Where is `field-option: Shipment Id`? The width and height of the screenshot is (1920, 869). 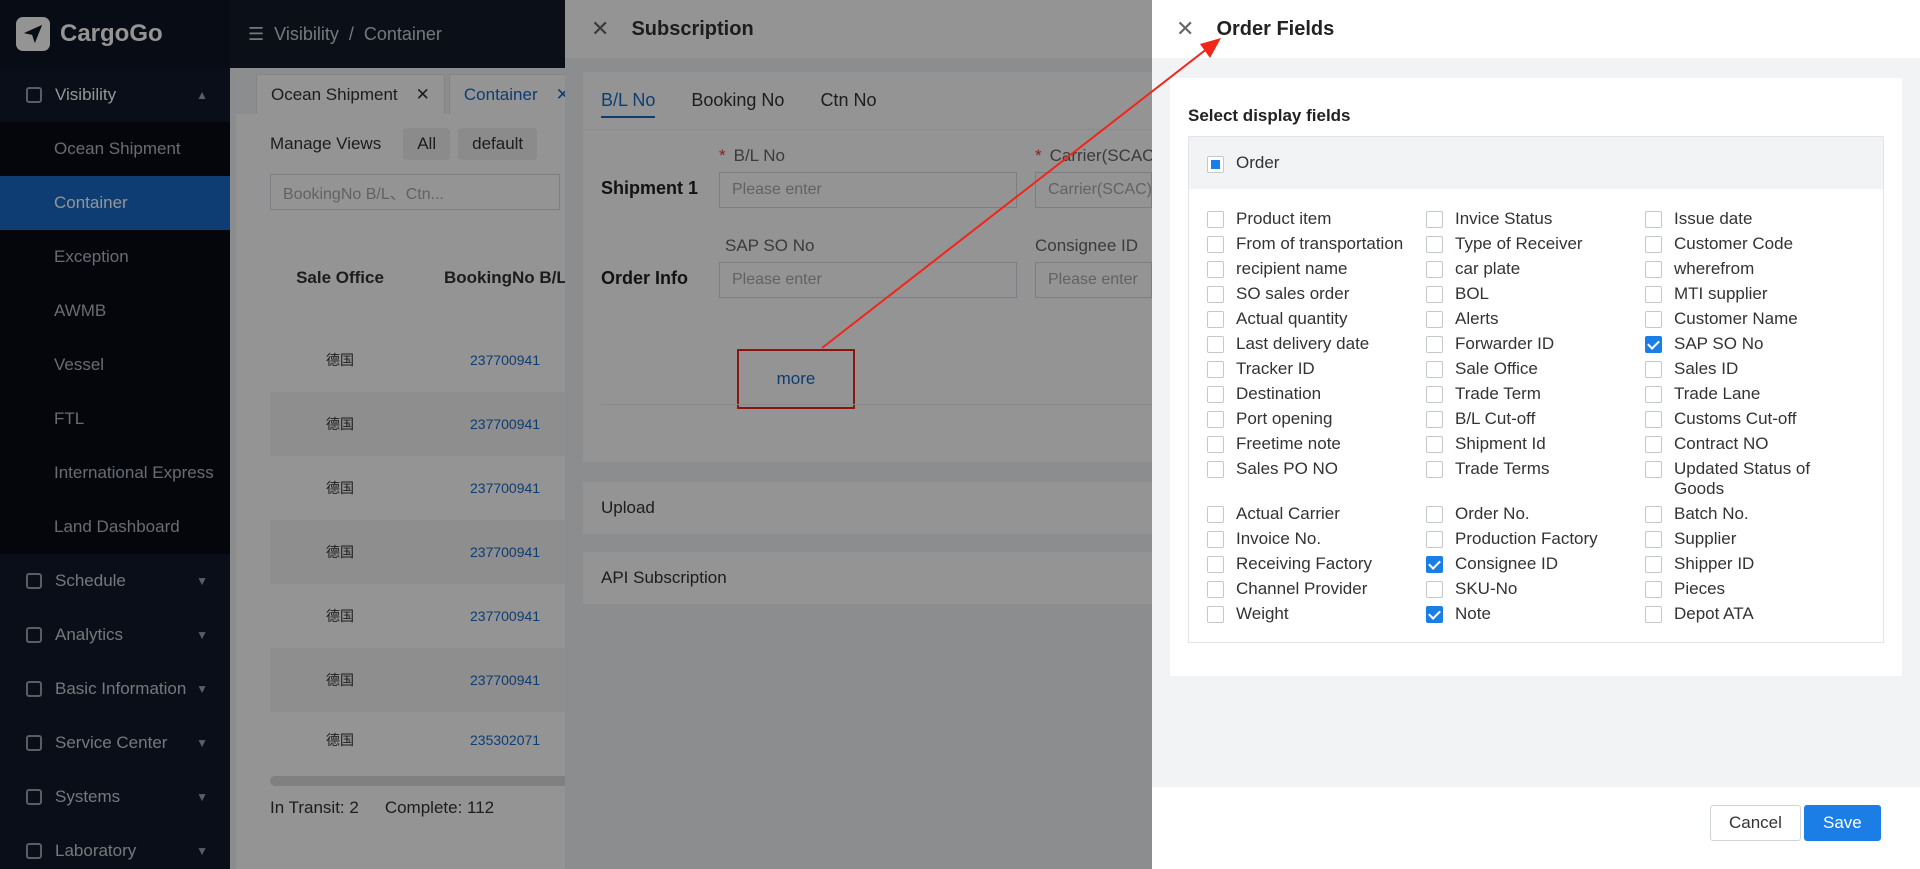 field-option: Shipment Id is located at coordinates (1535, 444).